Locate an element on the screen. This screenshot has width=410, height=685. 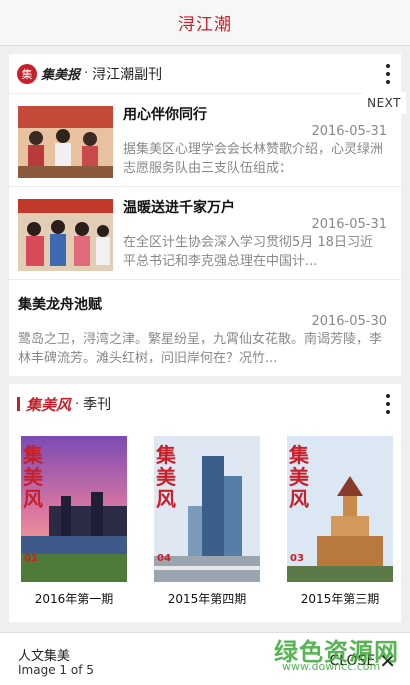
article-title: 用心伴你同行 is located at coordinates (165, 115).